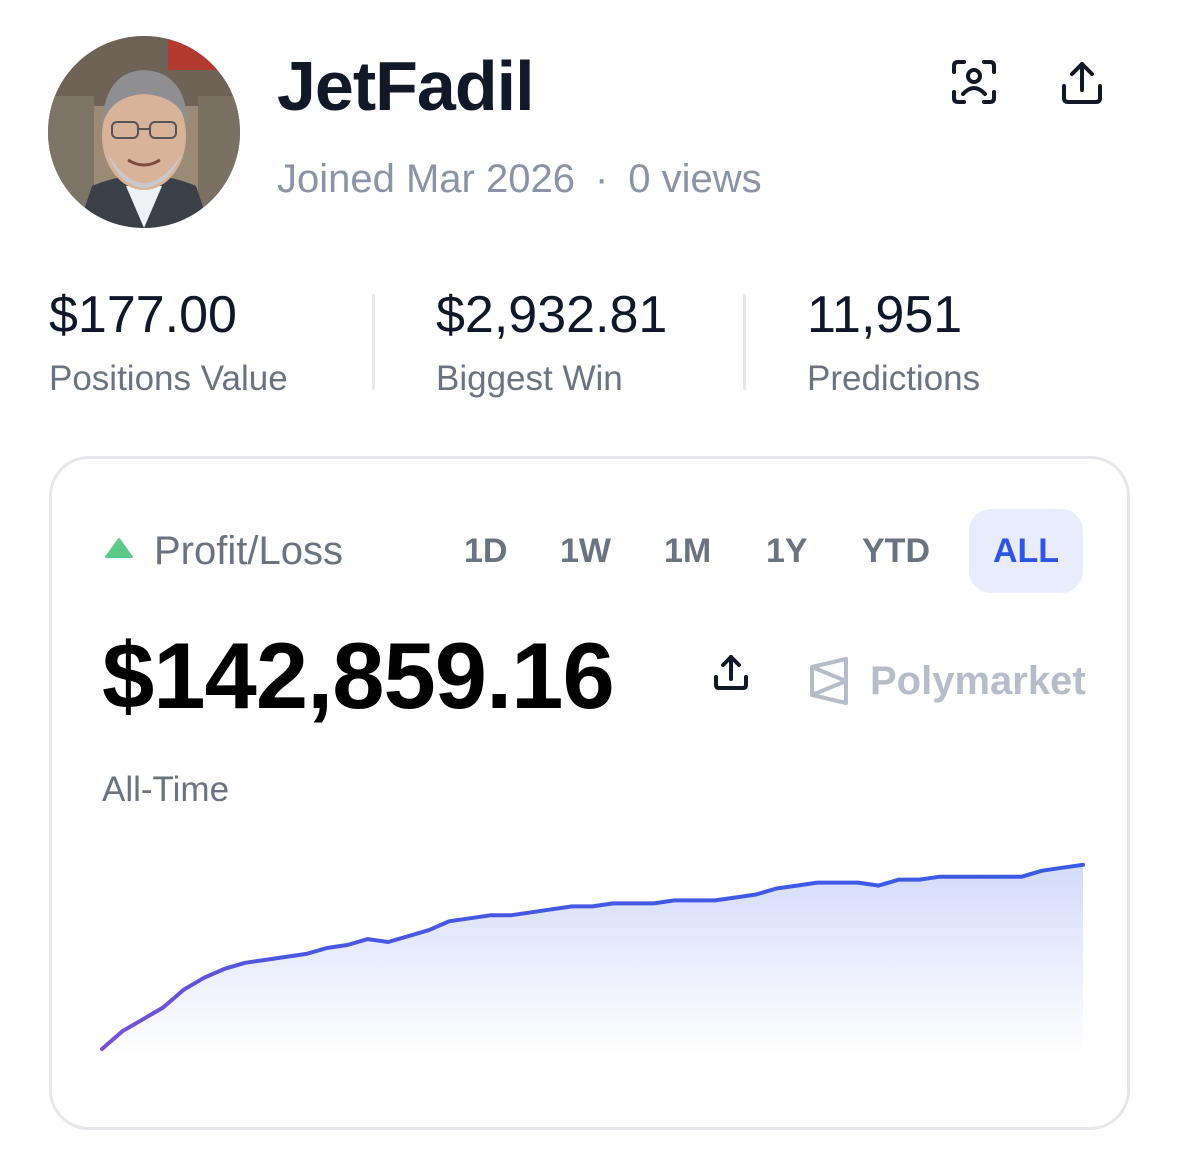  I want to click on range-ytd: YTD, so click(896, 551).